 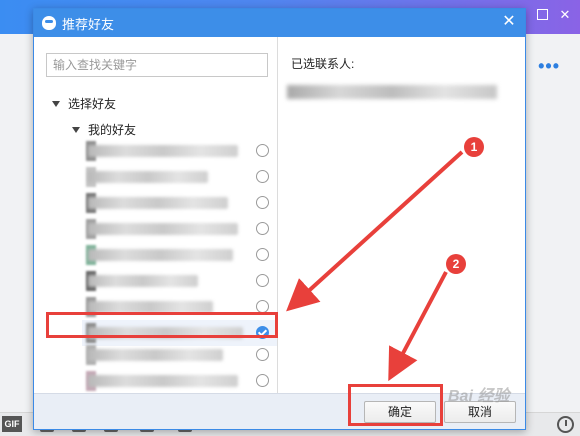 What do you see at coordinates (456, 264) in the screenshot?
I see `annotation-badge-2: 2` at bounding box center [456, 264].